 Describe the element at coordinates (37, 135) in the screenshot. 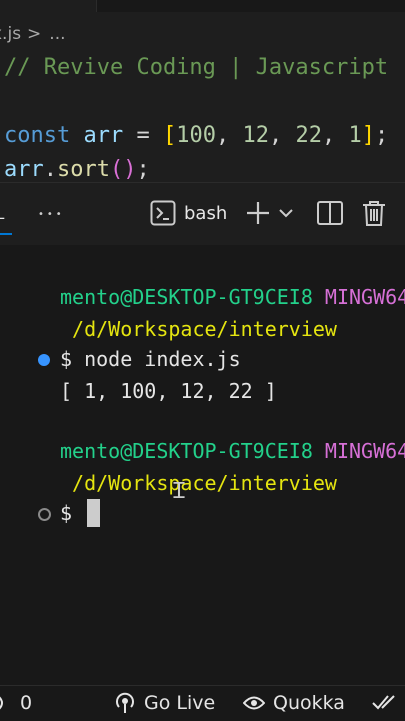

I see `keyword-const: const` at that location.